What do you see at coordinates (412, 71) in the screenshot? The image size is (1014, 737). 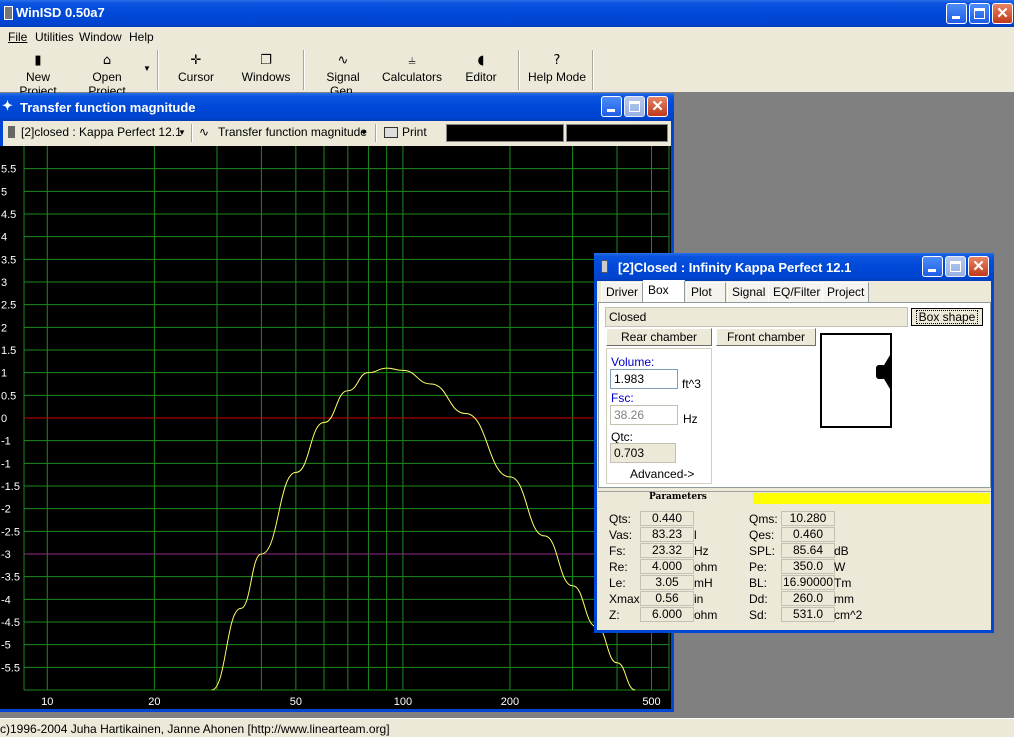 I see `calculators-button: ⫨ Calculators` at bounding box center [412, 71].